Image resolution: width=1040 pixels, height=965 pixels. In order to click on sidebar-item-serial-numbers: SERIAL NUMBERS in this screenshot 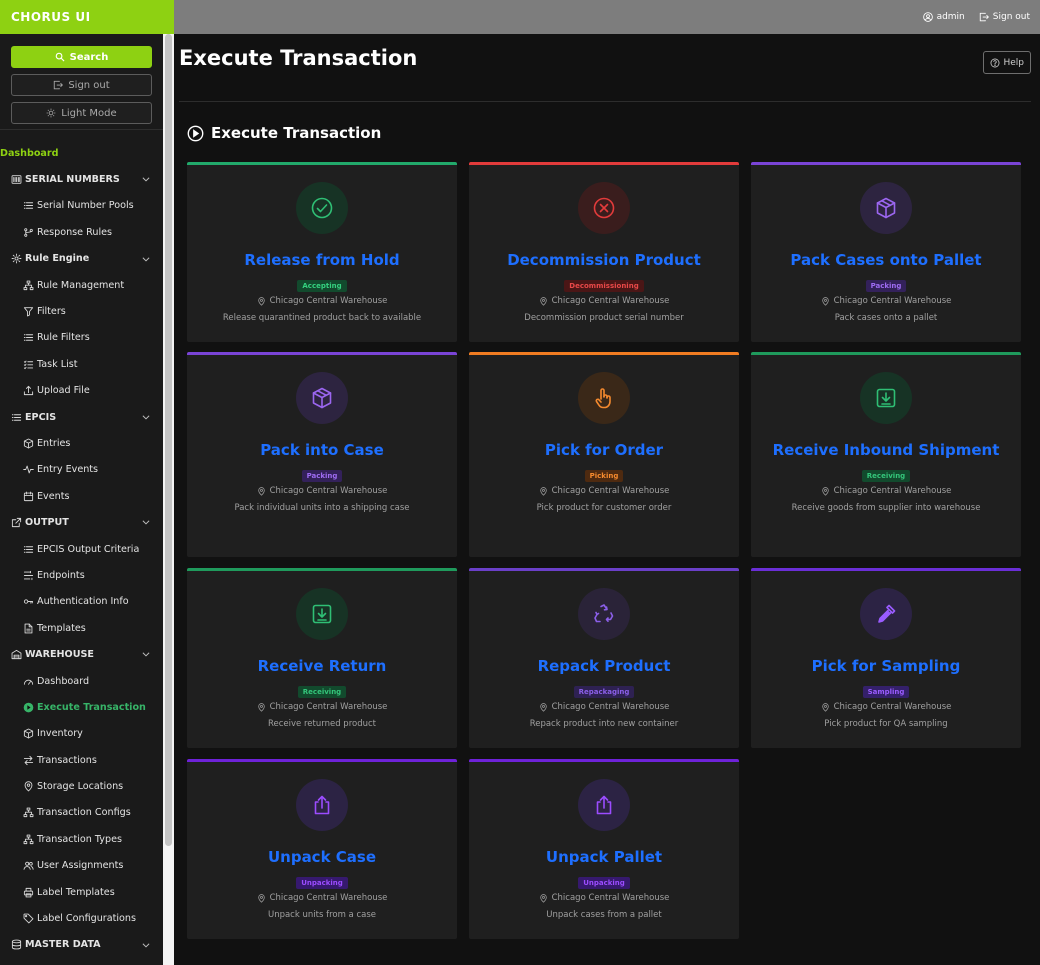, I will do `click(81, 179)`.